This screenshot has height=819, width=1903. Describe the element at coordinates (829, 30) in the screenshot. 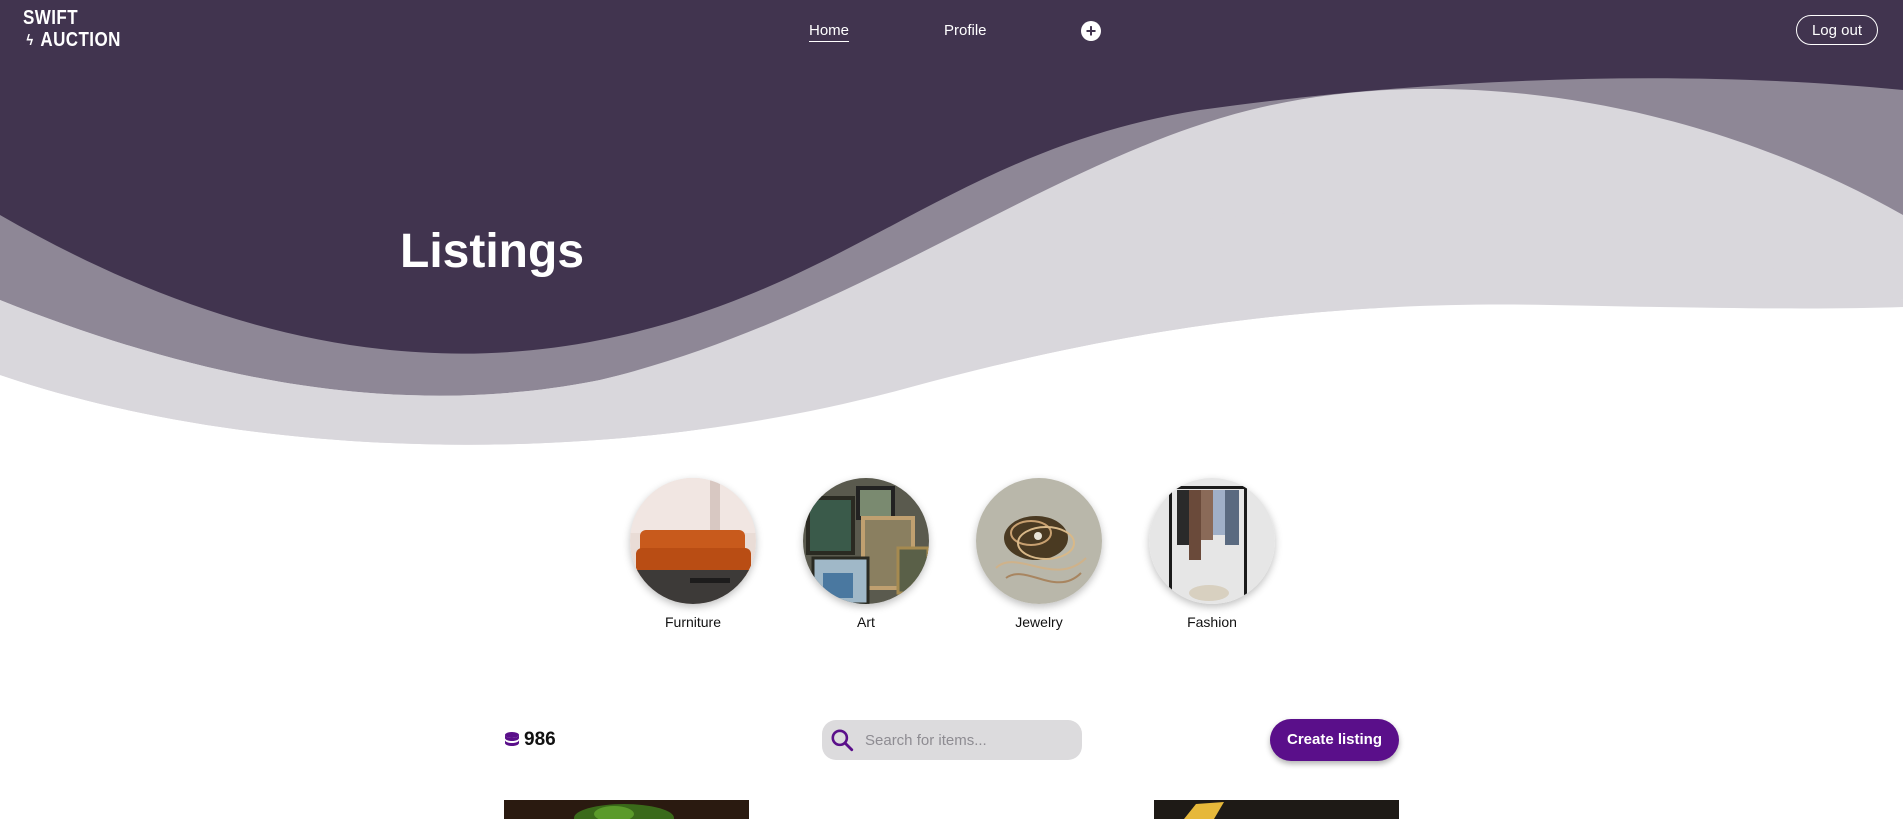

I see `nav-home-link: Home` at that location.